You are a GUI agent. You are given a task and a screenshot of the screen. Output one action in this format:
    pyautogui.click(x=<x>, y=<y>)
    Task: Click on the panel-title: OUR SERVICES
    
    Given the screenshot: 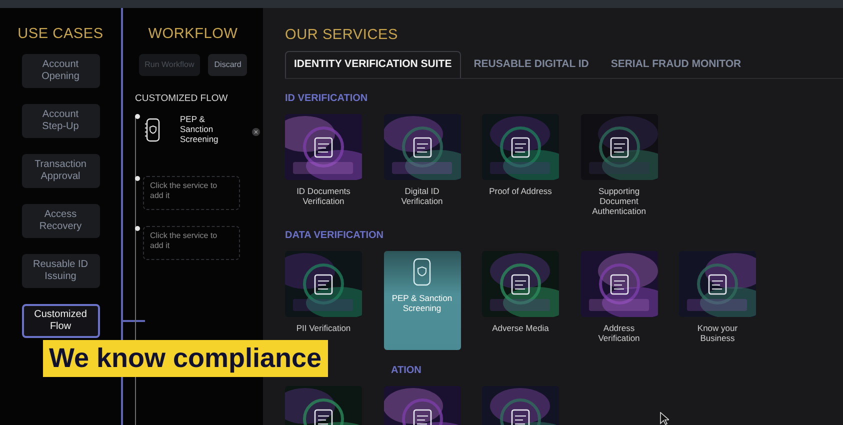 What is the action you would take?
    pyautogui.click(x=342, y=35)
    